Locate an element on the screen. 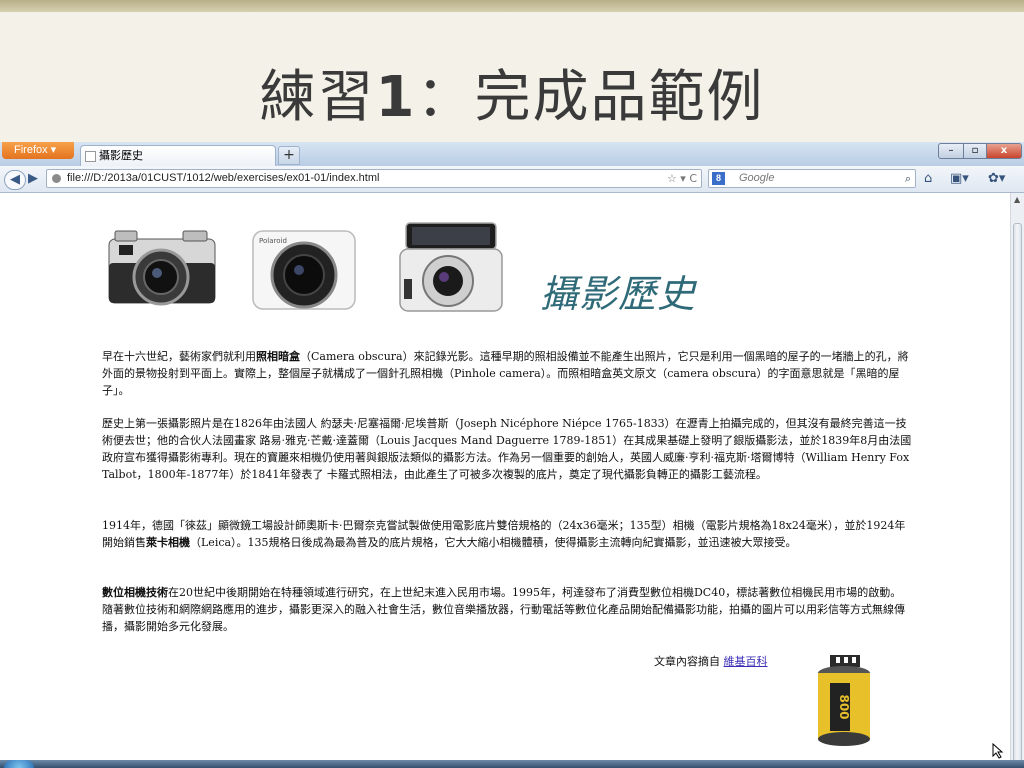 Image resolution: width=1024 pixels, height=768 pixels. windows-taskbar is located at coordinates (512, 764).